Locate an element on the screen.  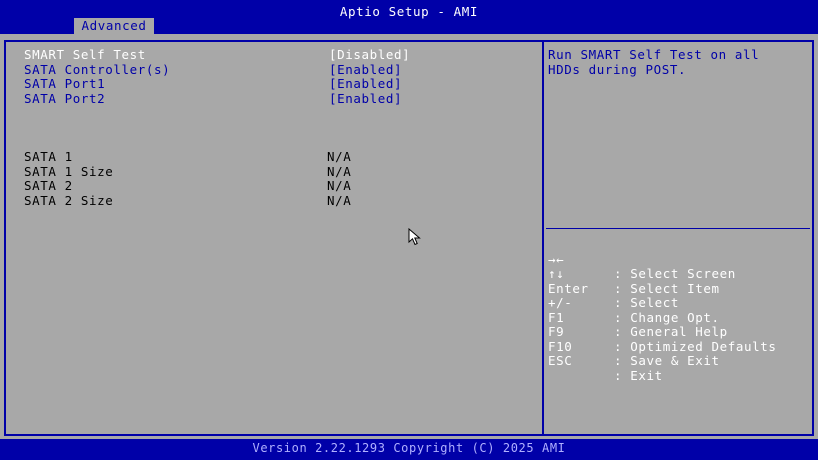
footer-bar: Version 2.22.1293 Copyright (C) 2025 AMI is located at coordinates (409, 449).